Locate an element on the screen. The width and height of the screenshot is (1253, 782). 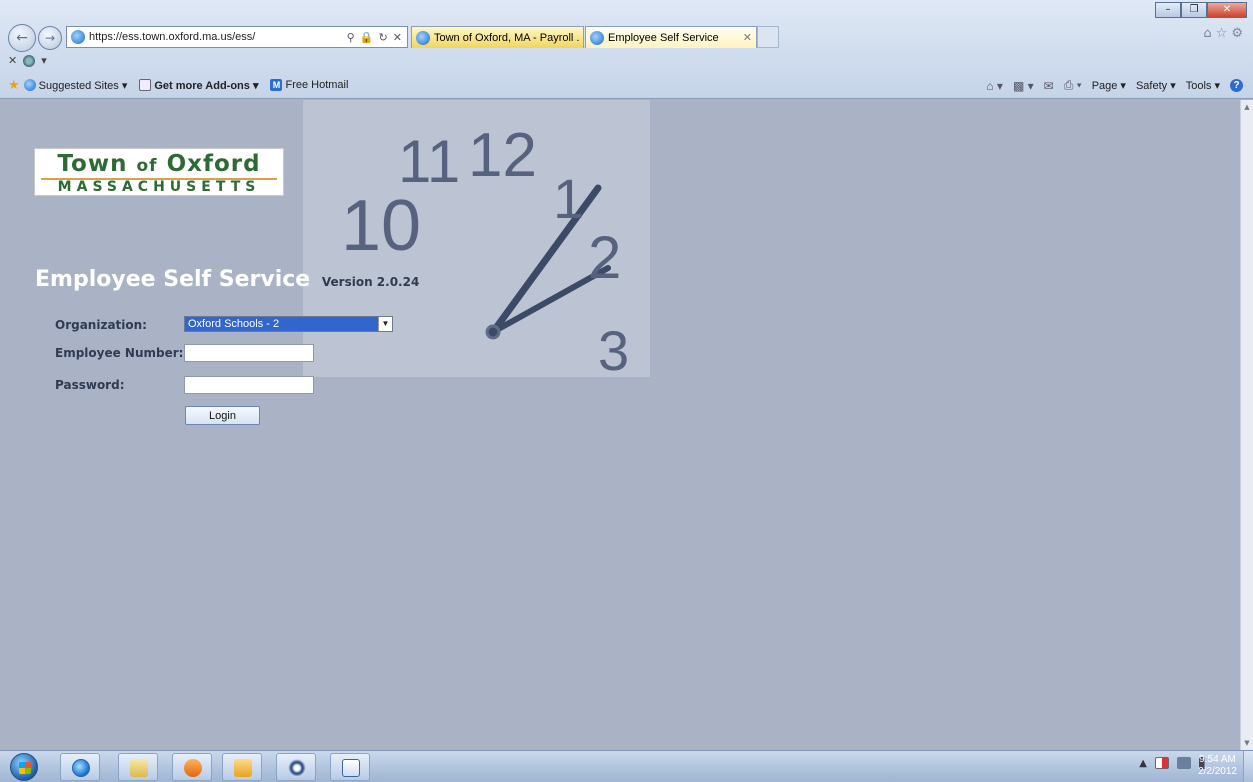
start-button is located at coordinates (24, 767).